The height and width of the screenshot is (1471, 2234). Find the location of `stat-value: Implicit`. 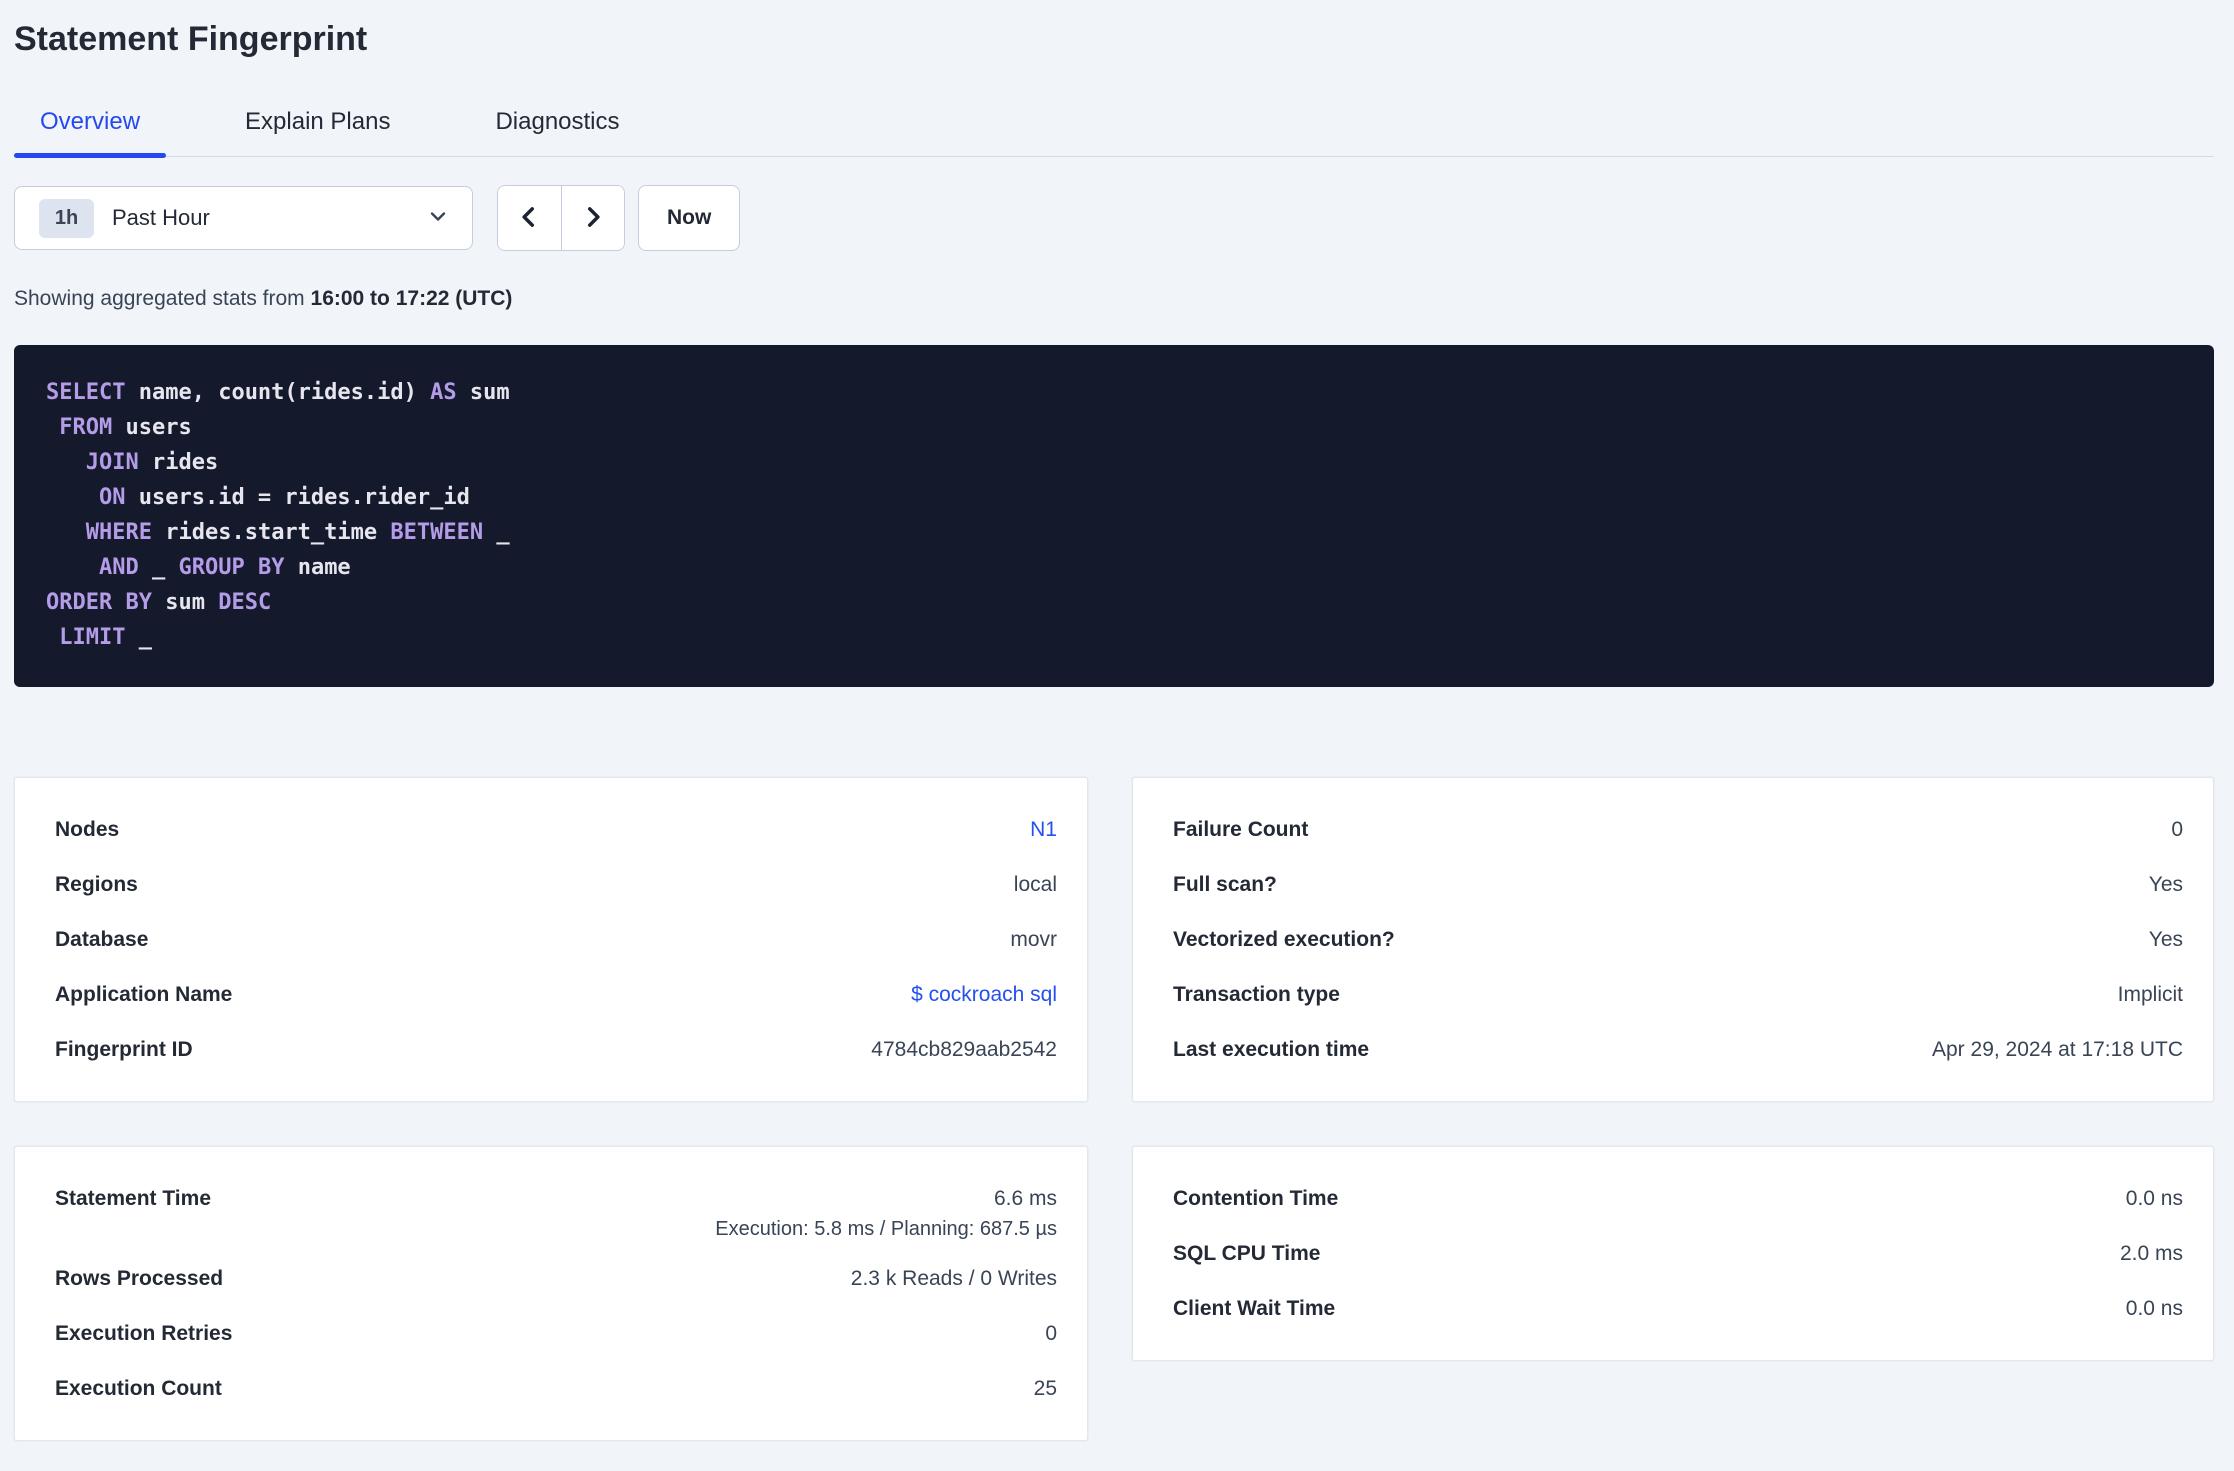

stat-value: Implicit is located at coordinates (2150, 994).